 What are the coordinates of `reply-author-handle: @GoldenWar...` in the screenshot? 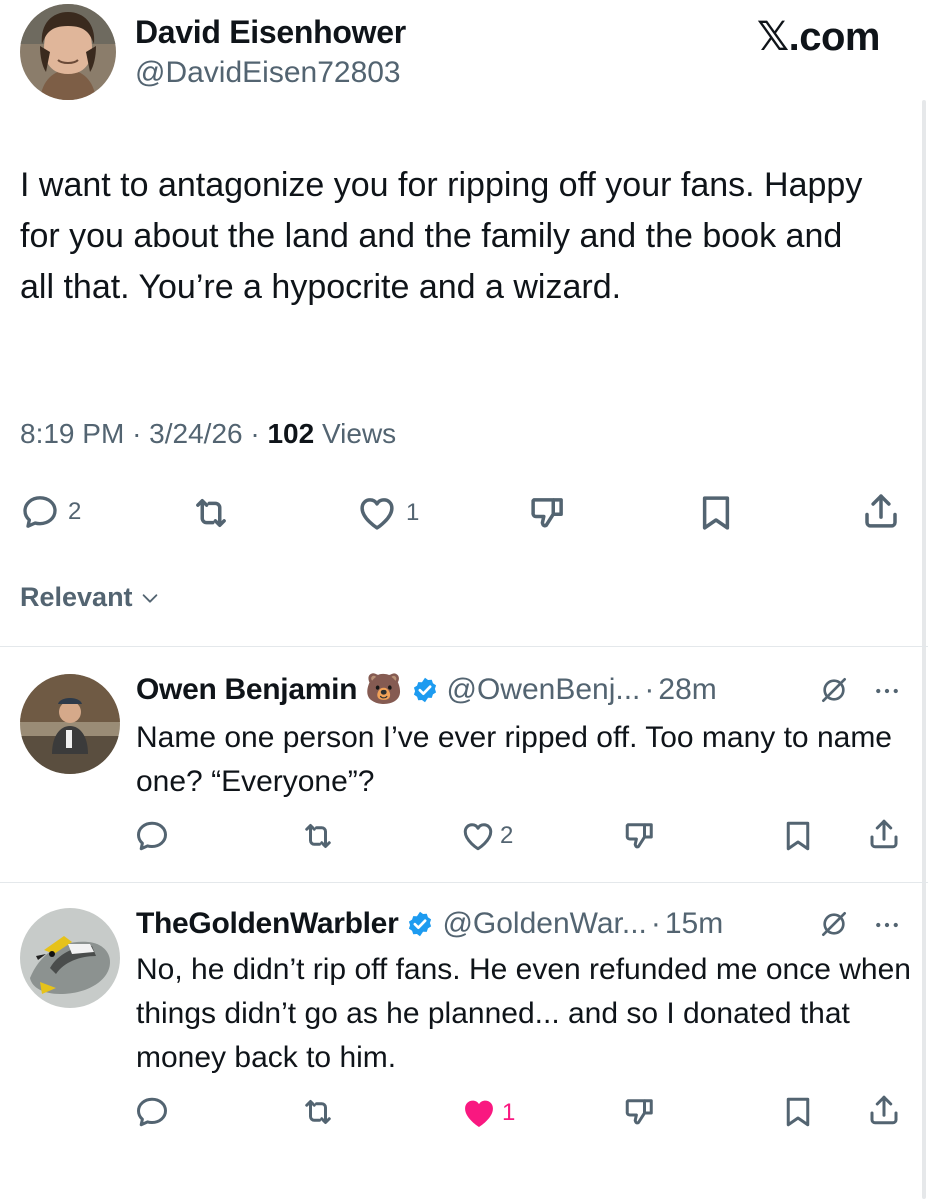 It's located at (544, 924).